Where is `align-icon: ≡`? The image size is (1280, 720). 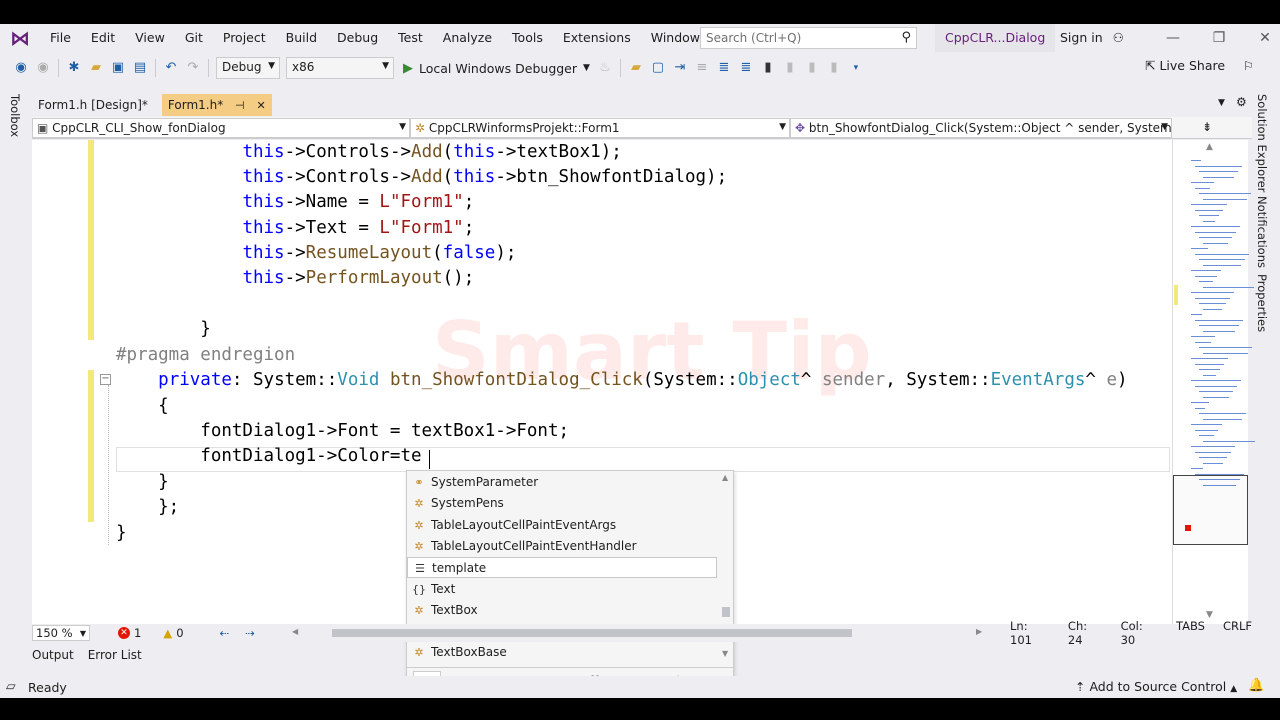
align-icon: ≡ is located at coordinates (702, 68).